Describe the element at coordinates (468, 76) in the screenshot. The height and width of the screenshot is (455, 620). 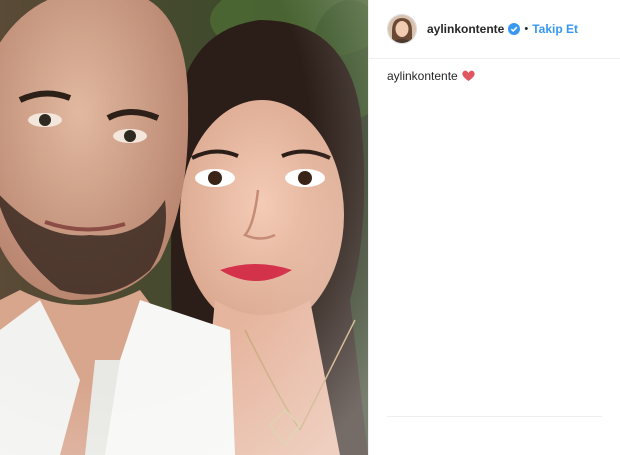
I see `heart-icon` at that location.